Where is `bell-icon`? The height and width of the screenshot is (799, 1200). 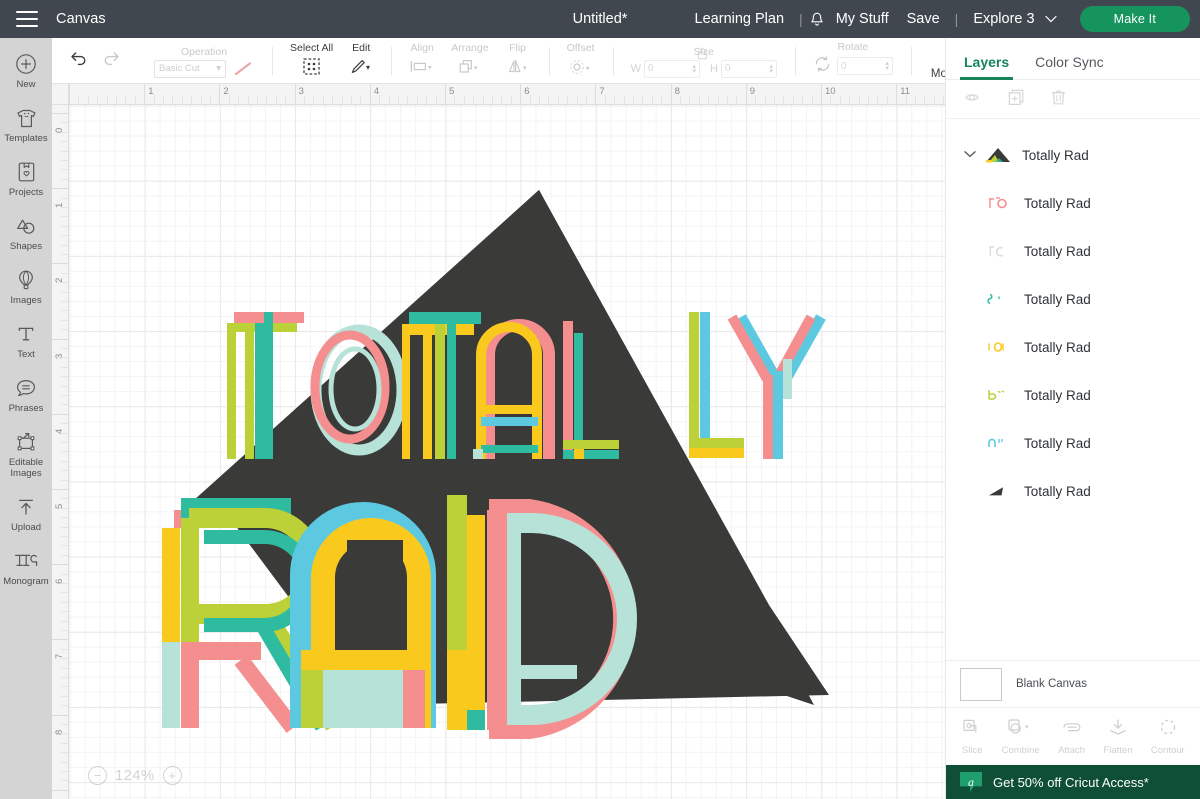
bell-icon is located at coordinates (817, 19).